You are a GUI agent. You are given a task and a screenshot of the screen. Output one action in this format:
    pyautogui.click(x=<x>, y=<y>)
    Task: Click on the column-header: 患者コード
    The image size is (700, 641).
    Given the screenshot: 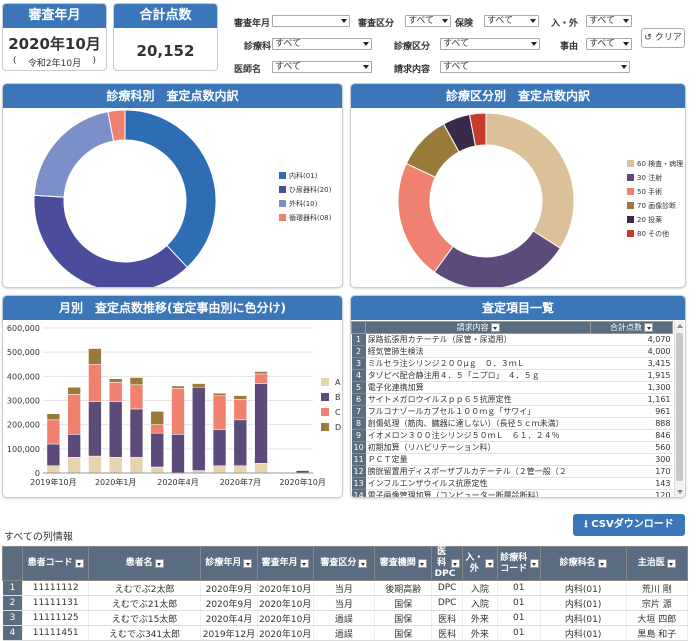 What is the action you would take?
    pyautogui.click(x=55, y=563)
    